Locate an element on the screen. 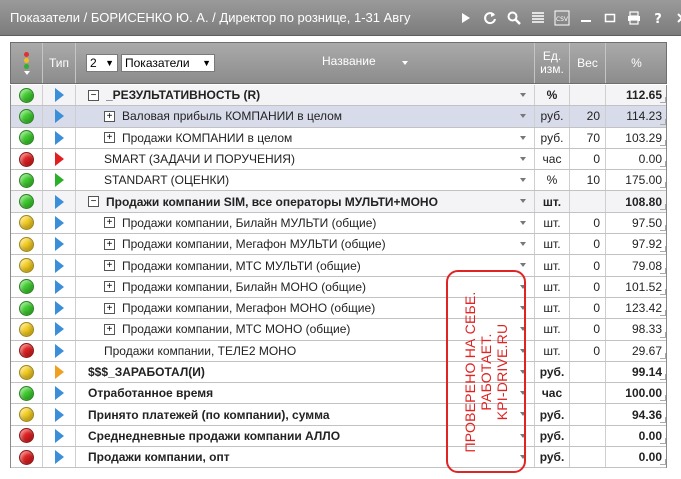  view-select: Показатели ▼ is located at coordinates (168, 63).